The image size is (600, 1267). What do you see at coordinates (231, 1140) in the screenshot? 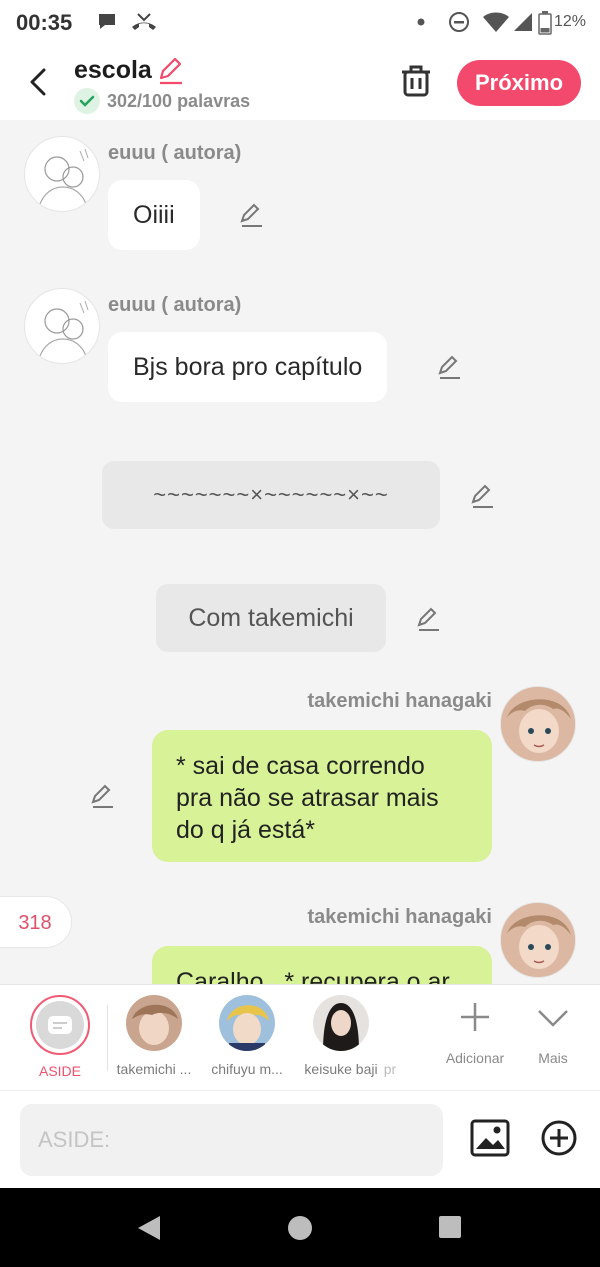
I see `message-input` at bounding box center [231, 1140].